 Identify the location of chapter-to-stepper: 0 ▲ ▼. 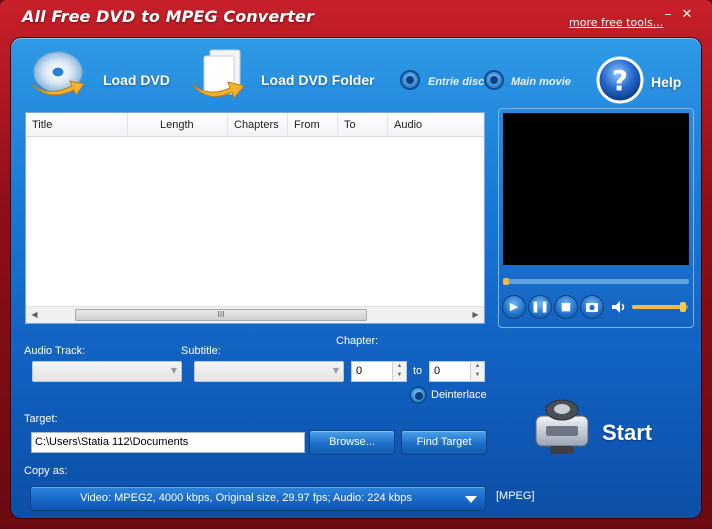
(457, 371).